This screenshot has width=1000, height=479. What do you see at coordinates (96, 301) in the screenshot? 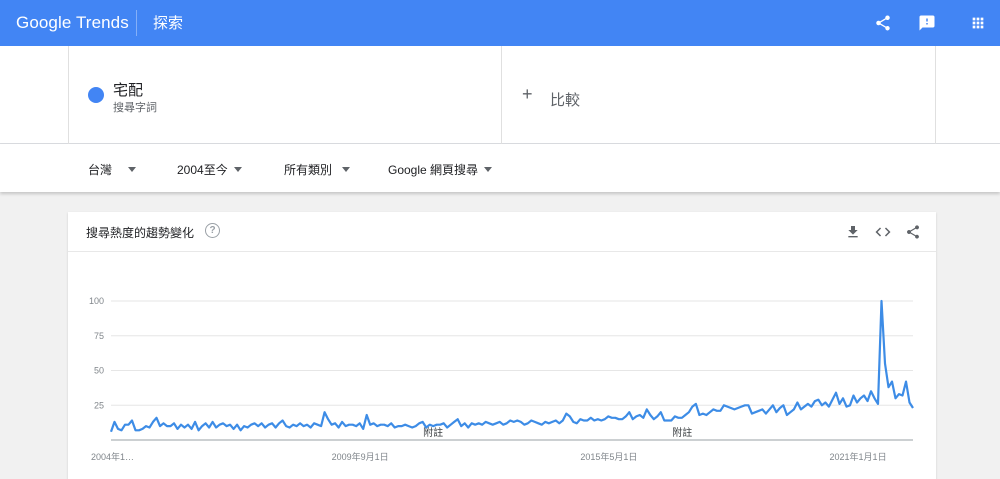
I see `y-tick-label: 100` at bounding box center [96, 301].